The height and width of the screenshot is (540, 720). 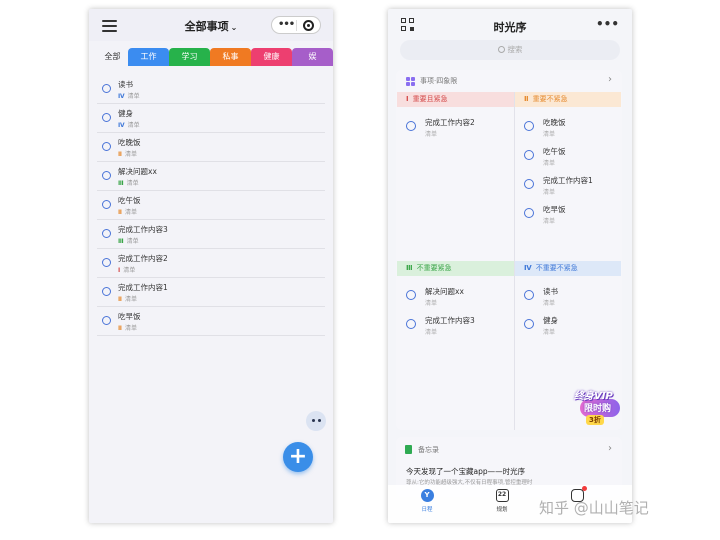 I want to click on task-row: 完成工作内容2 Ⅰ 清单, so click(x=211, y=263).